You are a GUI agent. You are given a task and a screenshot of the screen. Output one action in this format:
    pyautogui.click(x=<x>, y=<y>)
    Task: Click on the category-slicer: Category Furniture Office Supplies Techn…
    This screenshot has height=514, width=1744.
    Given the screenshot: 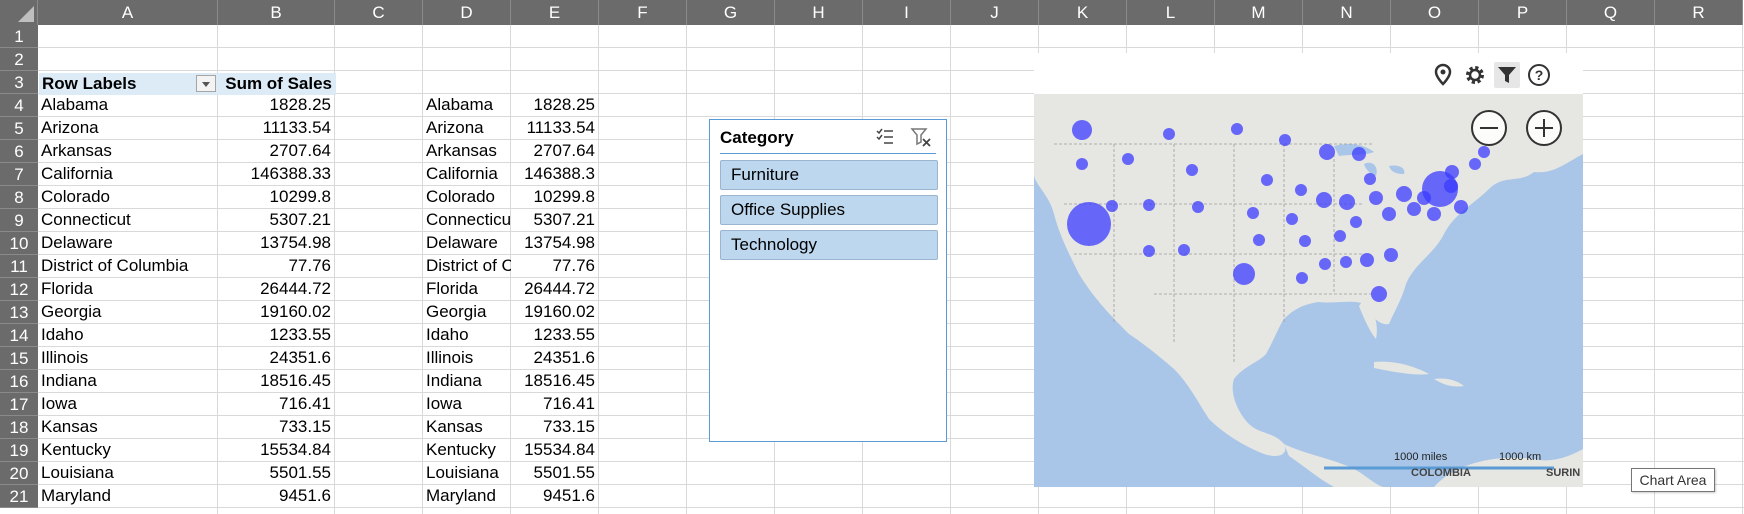 What is the action you would take?
    pyautogui.click(x=828, y=280)
    